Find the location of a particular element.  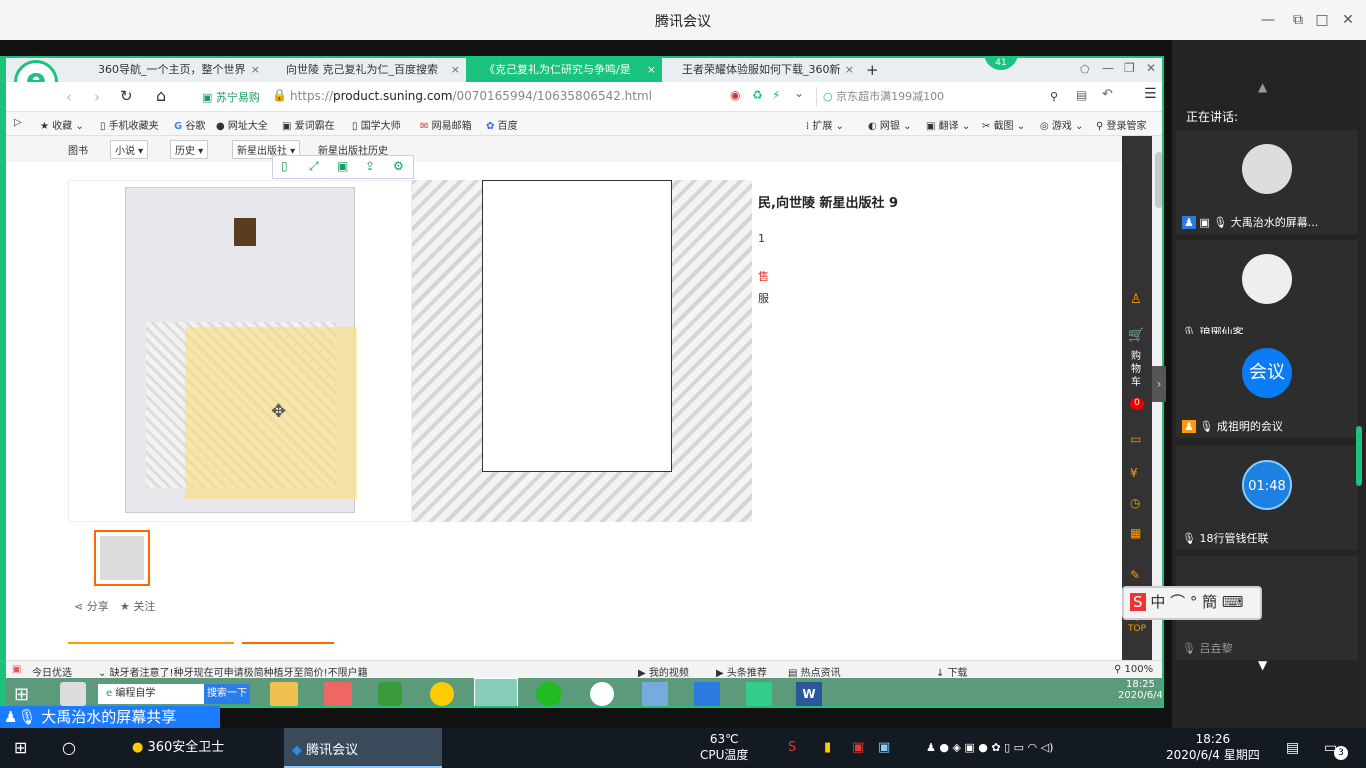

message-icon: ▭ is located at coordinates (1135, 439).